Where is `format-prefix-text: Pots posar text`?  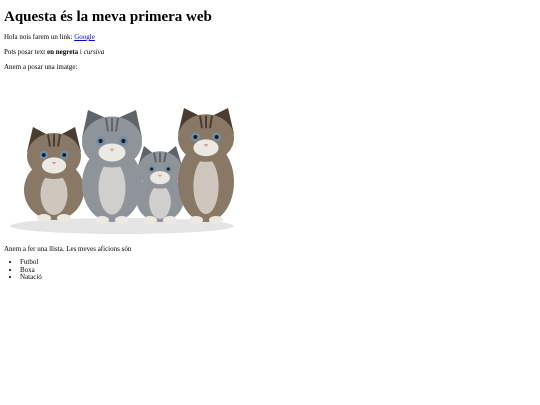 format-prefix-text: Pots posar text is located at coordinates (25, 52).